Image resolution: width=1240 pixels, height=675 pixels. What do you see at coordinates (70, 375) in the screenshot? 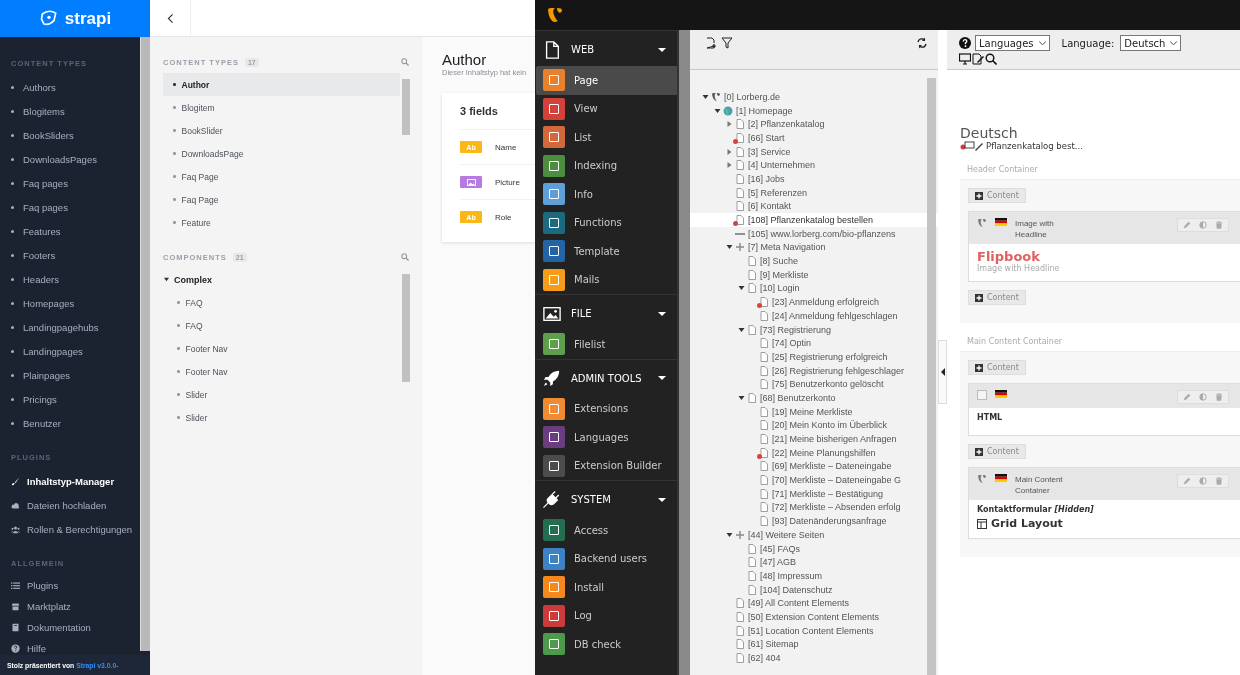
I see `sidebar-item: Plainpages` at bounding box center [70, 375].